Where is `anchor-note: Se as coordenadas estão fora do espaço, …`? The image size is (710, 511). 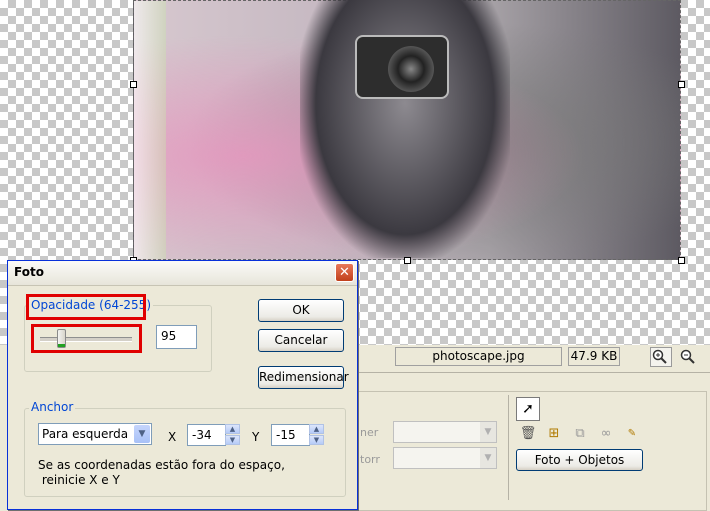
anchor-note: Se as coordenadas estão fora do espaço, … is located at coordinates (161, 472).